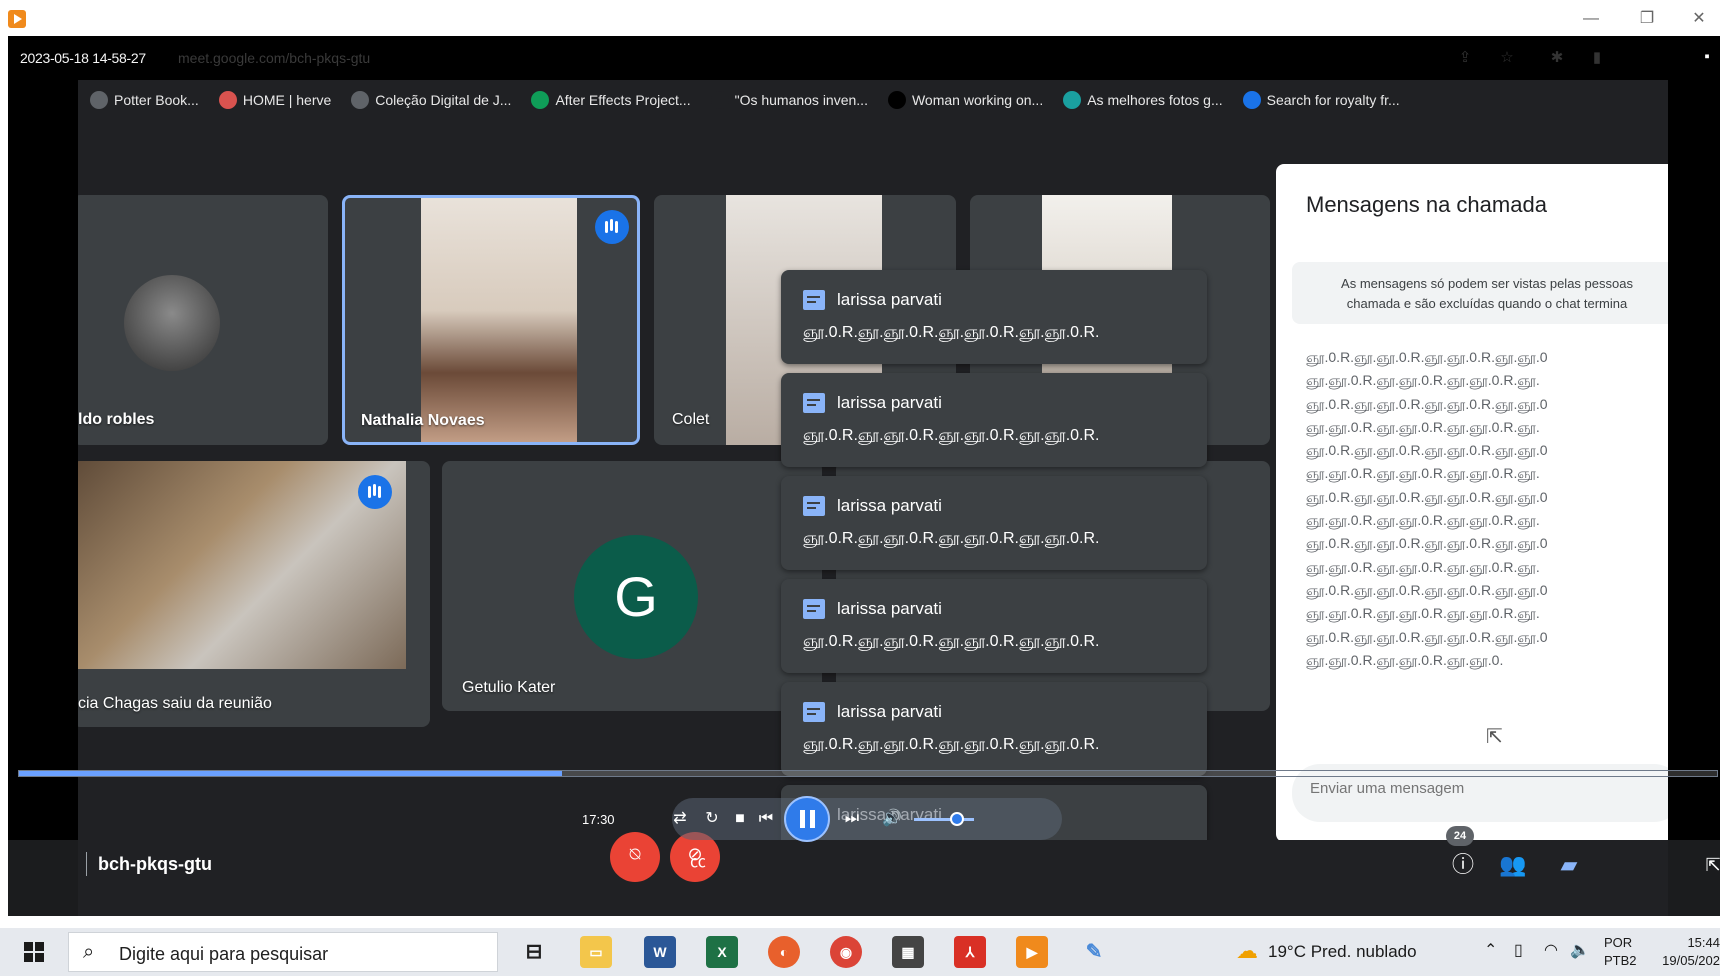 Image resolution: width=1720 pixels, height=976 pixels. Describe the element at coordinates (1480, 788) in the screenshot. I see `chat-input` at that location.